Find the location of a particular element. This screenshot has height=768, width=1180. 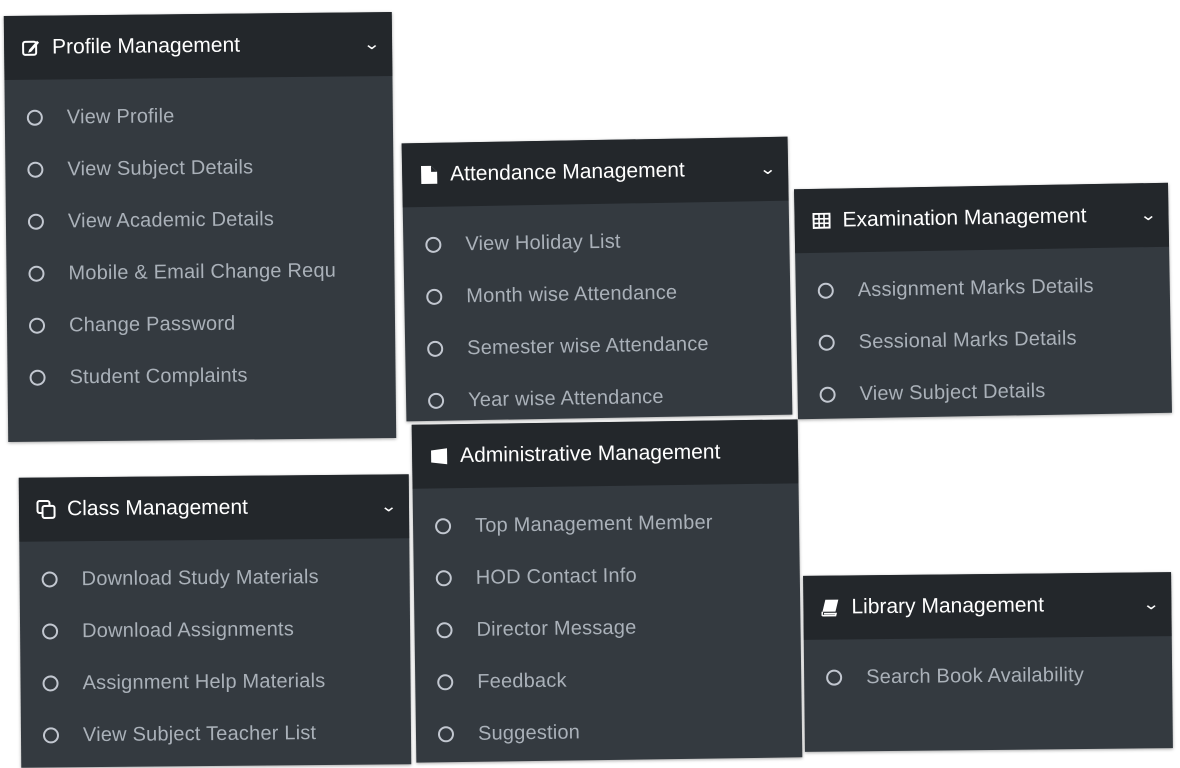

menu-item-label: Change Password is located at coordinates (152, 324).